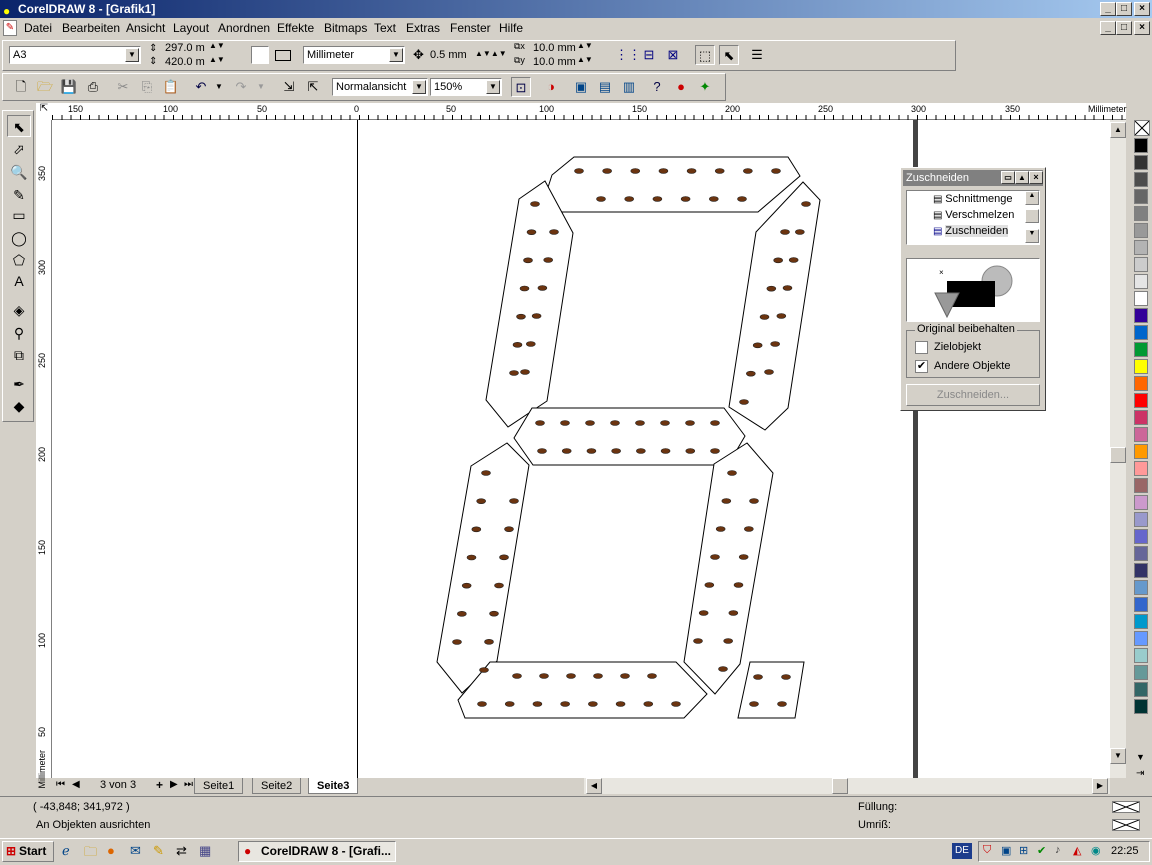 Image resolution: width=1152 pixels, height=865 pixels. Describe the element at coordinates (28, 851) in the screenshot. I see `start-button: ⊞ Start` at that location.